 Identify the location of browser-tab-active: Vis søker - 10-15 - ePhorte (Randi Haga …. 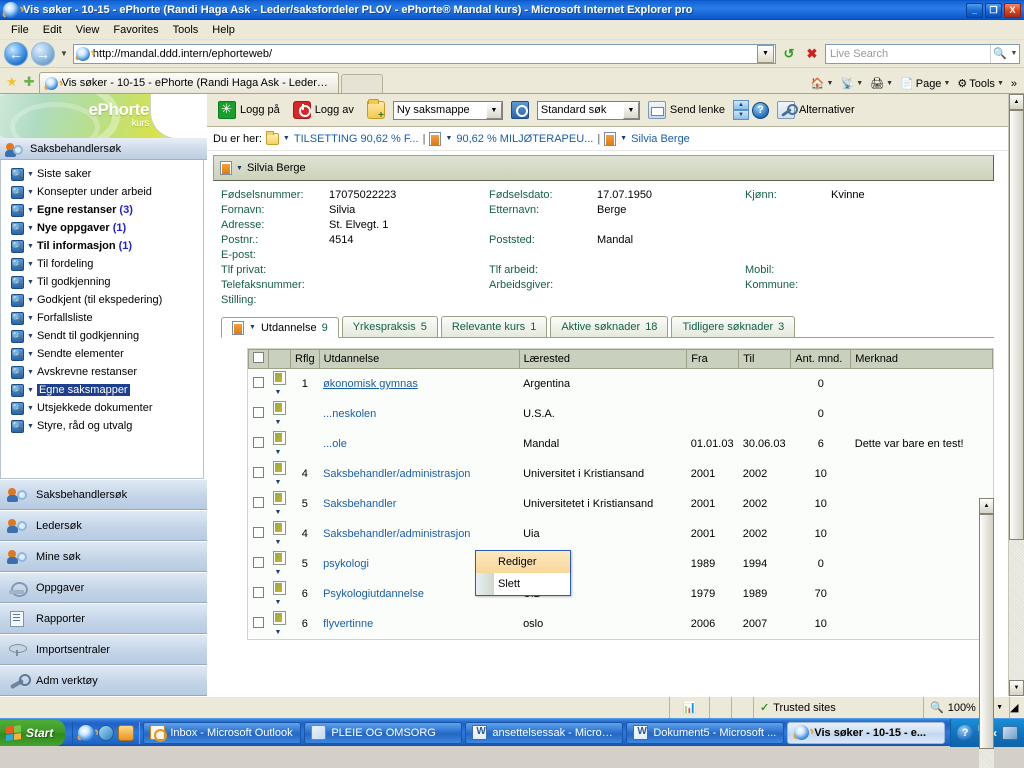
(188, 82).